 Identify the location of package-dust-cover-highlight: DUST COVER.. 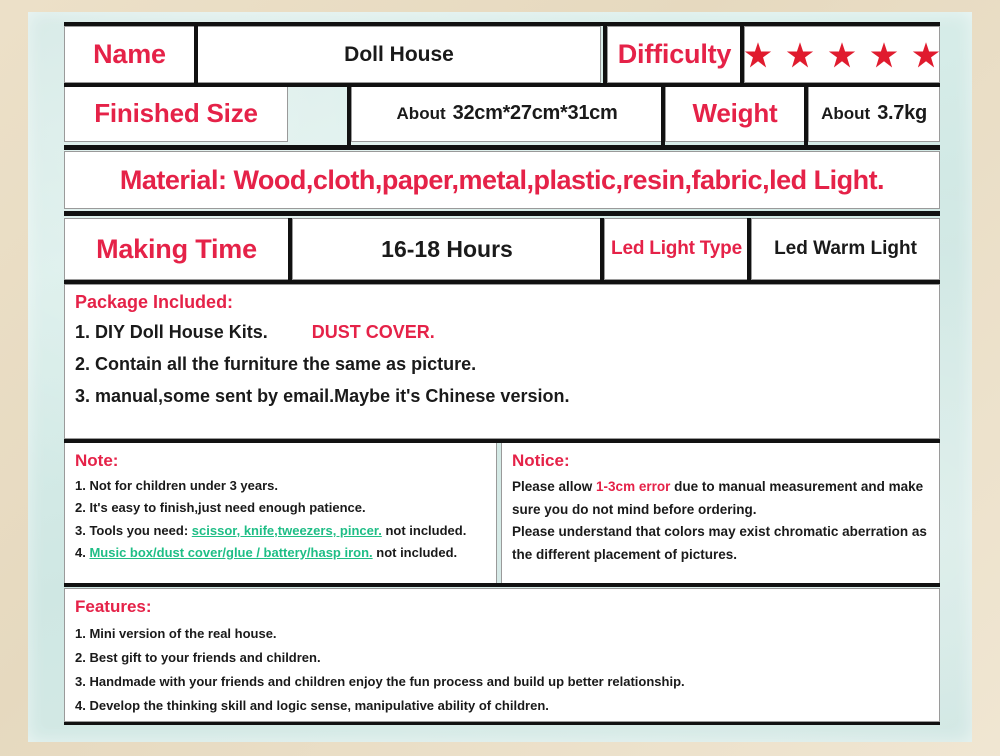
(373, 332).